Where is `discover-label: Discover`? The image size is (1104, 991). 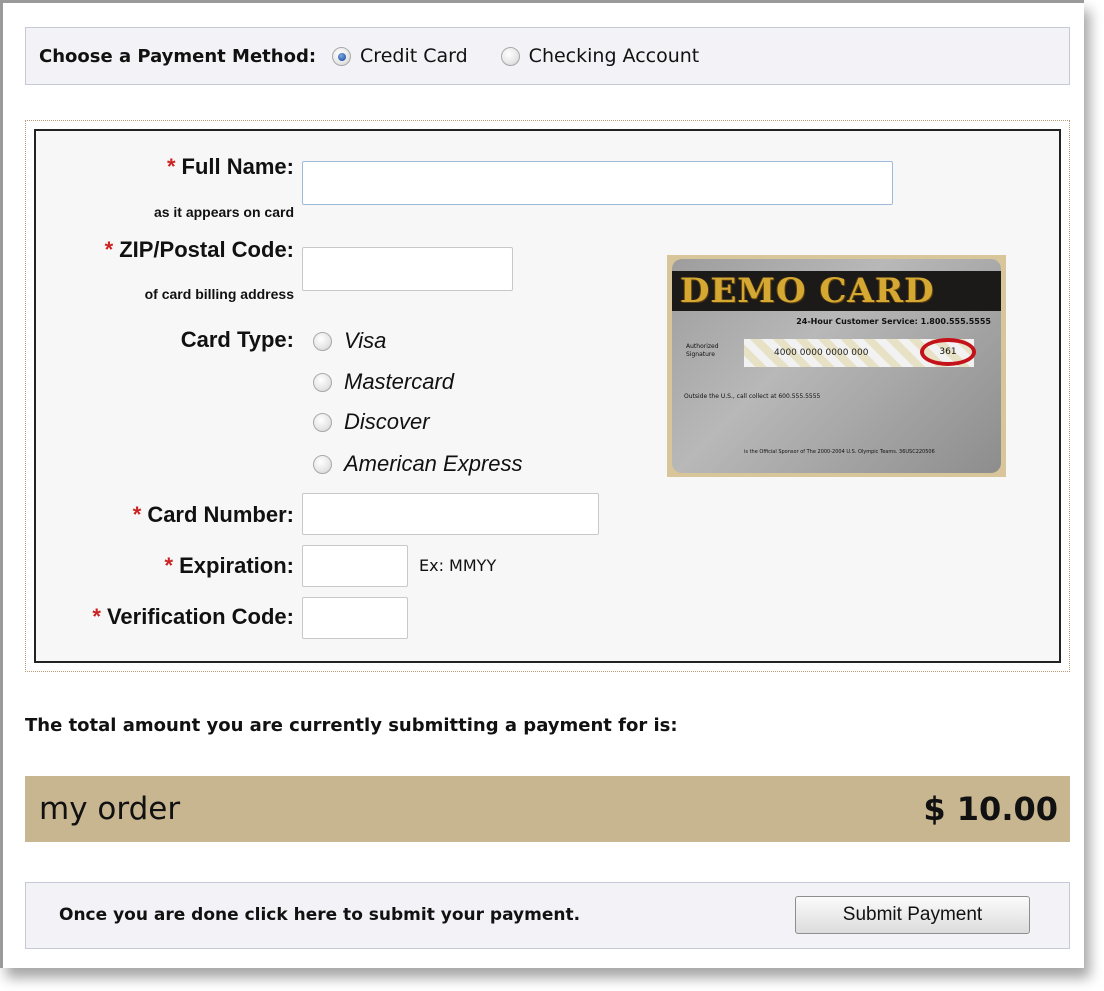
discover-label: Discover is located at coordinates (387, 422).